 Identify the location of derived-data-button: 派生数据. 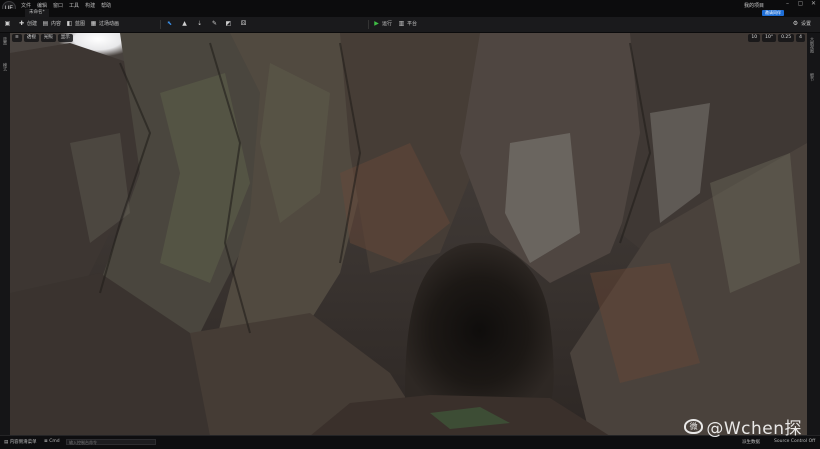
(751, 442).